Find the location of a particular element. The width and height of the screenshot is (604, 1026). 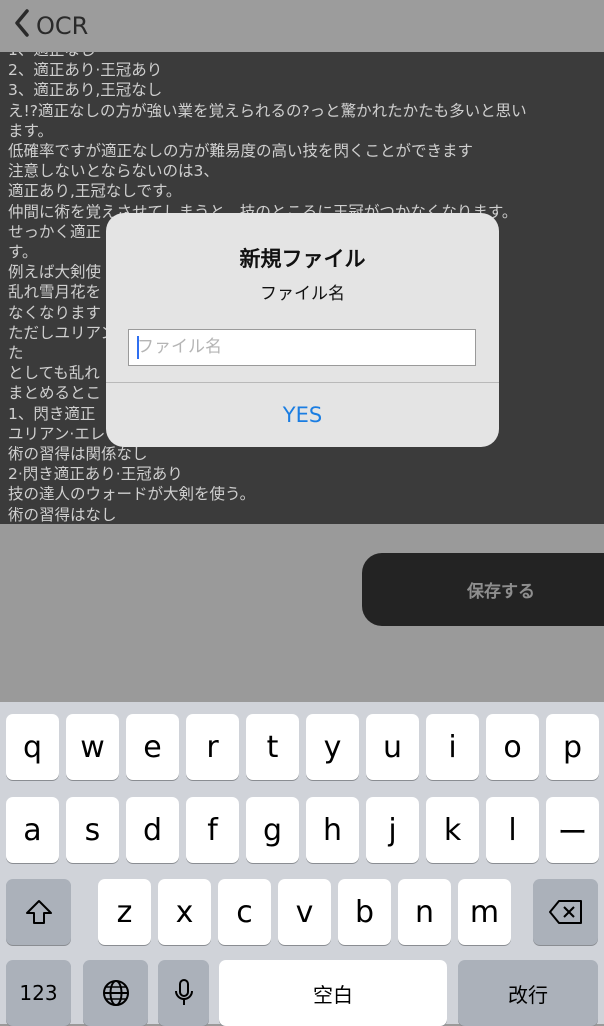

text-line: 技の達人のウォードが大剣を使う。 is located at coordinates (132, 494).